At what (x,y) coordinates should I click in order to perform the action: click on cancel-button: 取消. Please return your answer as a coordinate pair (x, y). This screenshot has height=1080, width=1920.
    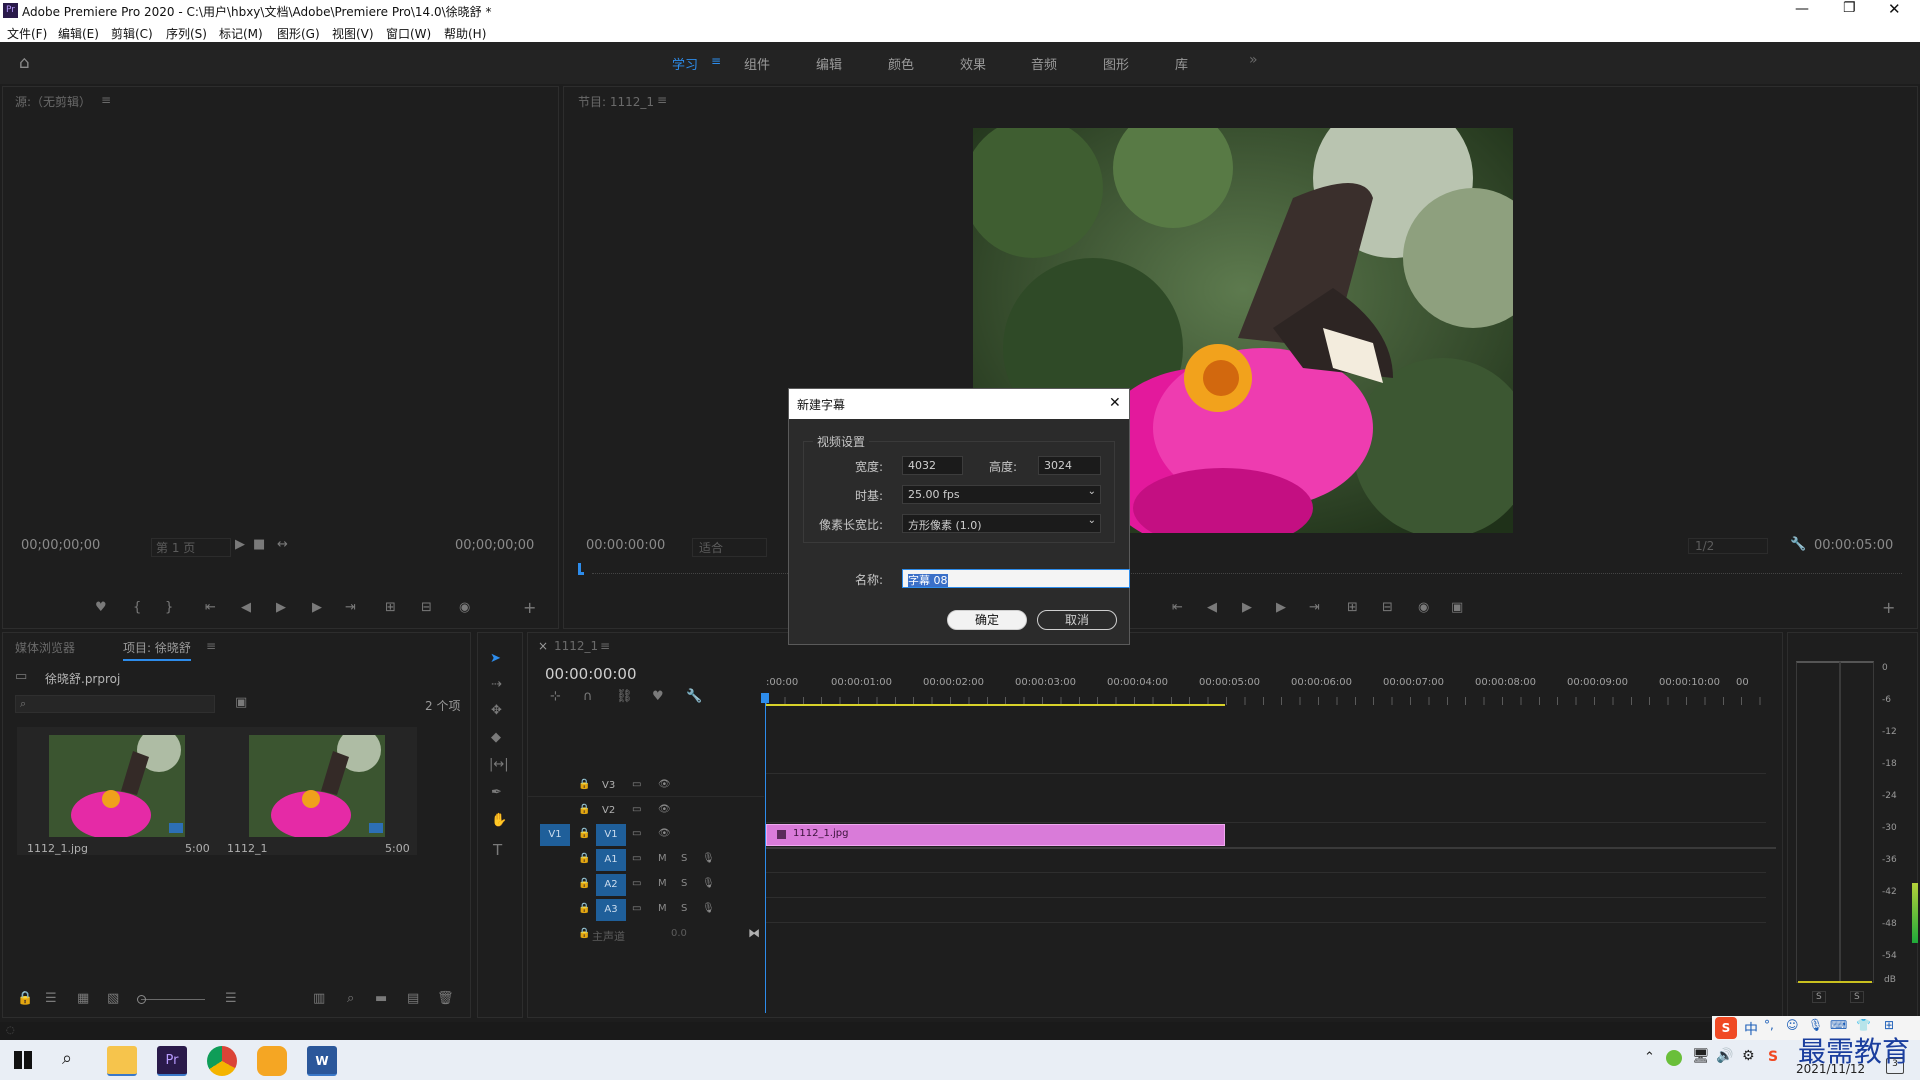
    Looking at the image, I should click on (1077, 620).